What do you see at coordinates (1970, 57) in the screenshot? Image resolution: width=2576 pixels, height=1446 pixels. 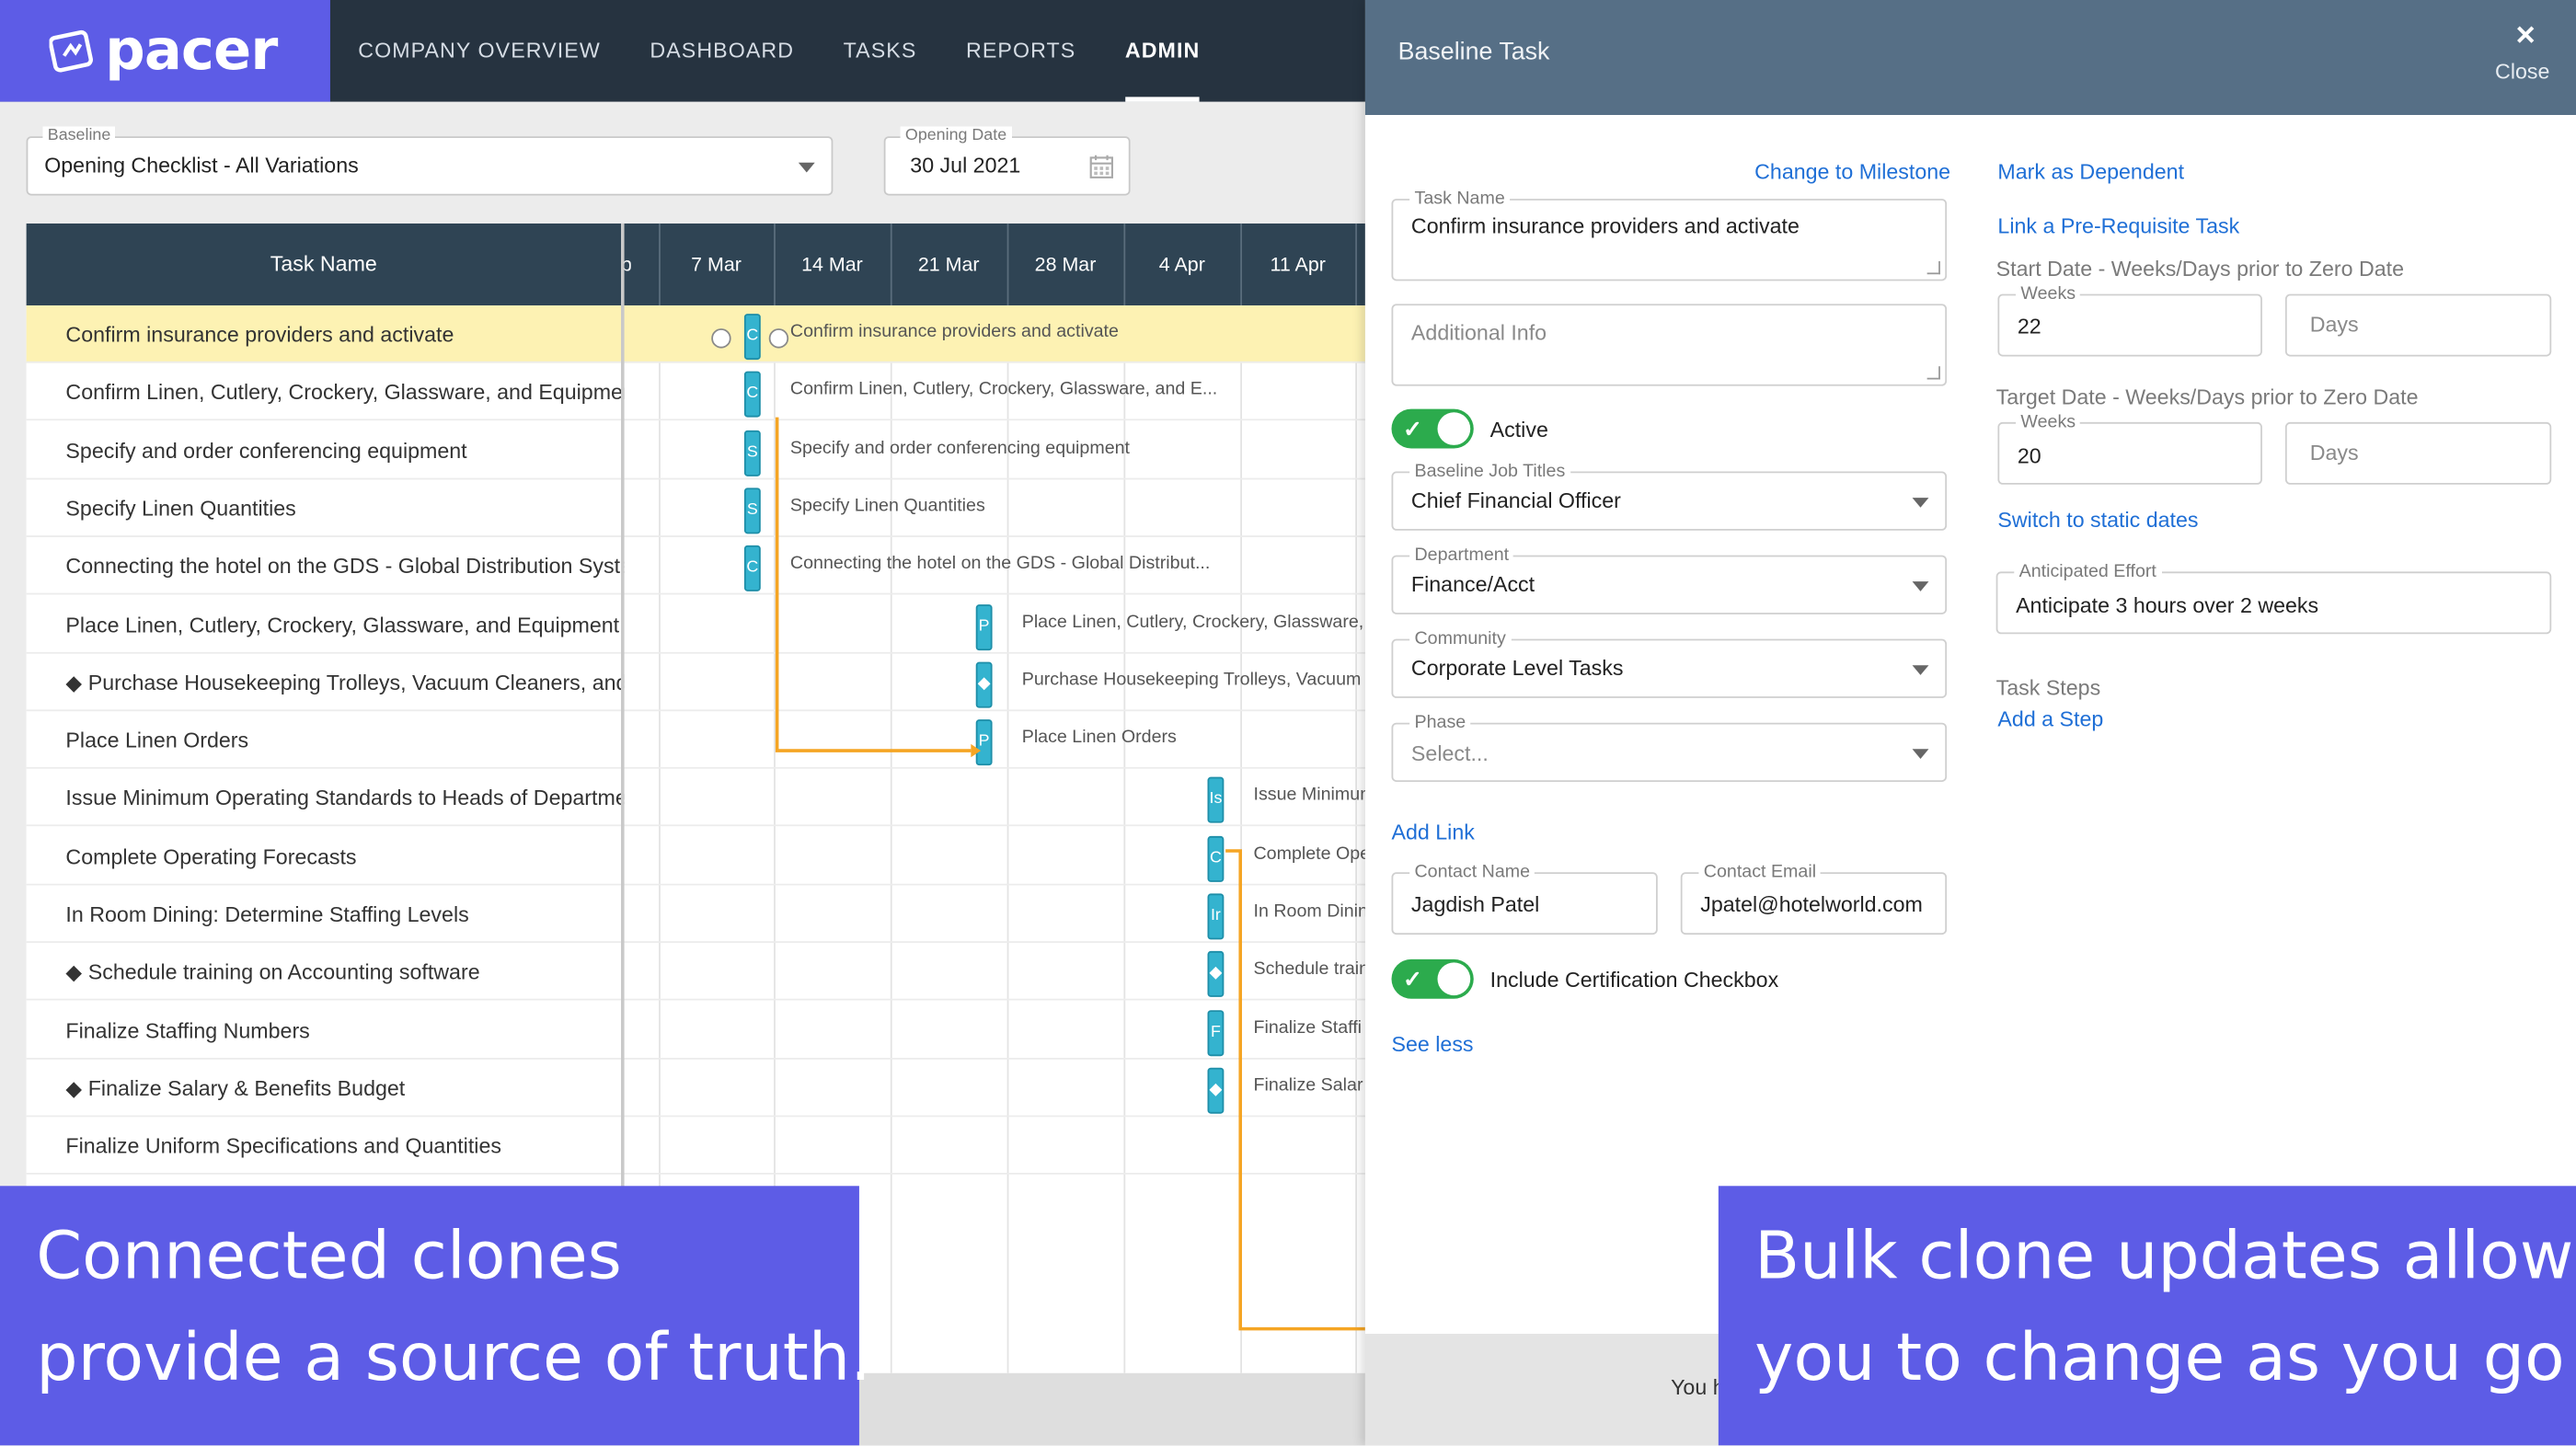 I see `panel-header: Baseline Task ✕ Close` at bounding box center [1970, 57].